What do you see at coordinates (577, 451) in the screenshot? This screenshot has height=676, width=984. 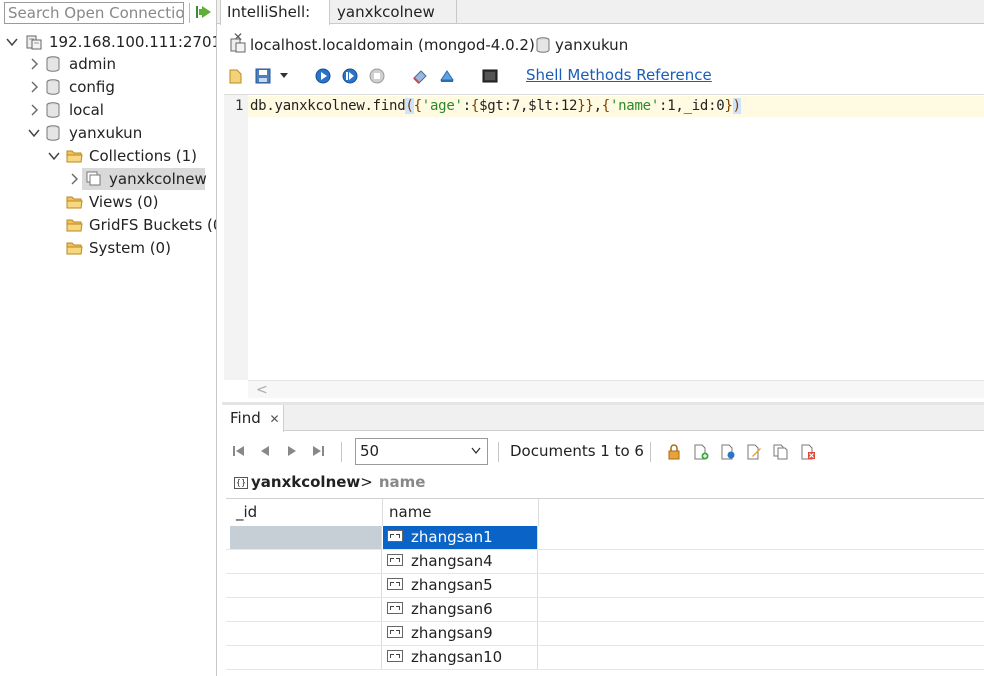 I see `document-count: Documents 1 to 6` at bounding box center [577, 451].